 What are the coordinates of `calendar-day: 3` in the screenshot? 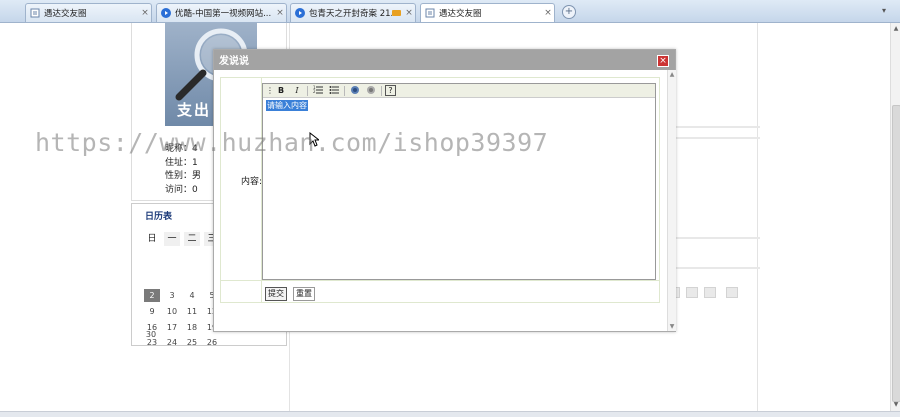 It's located at (172, 295).